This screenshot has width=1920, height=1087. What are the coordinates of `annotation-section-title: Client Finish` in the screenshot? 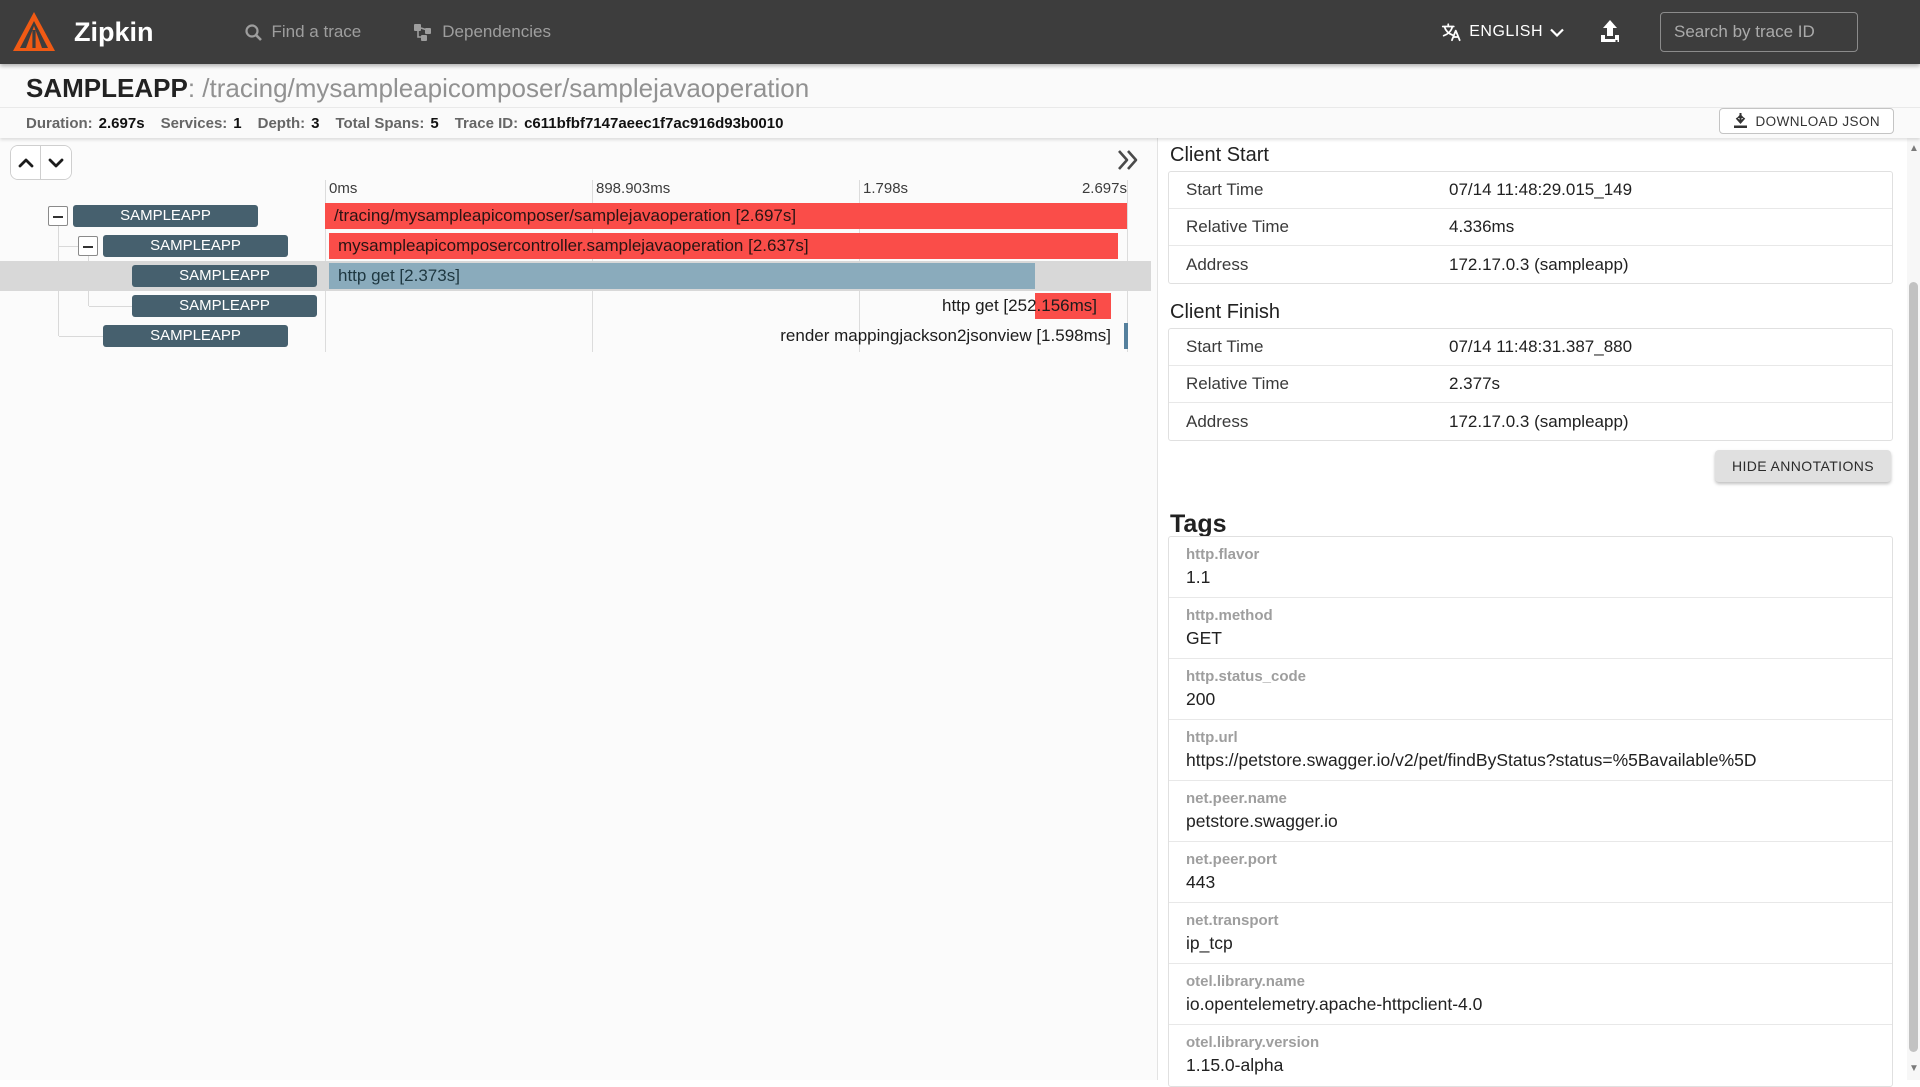 It's located at (1225, 312).